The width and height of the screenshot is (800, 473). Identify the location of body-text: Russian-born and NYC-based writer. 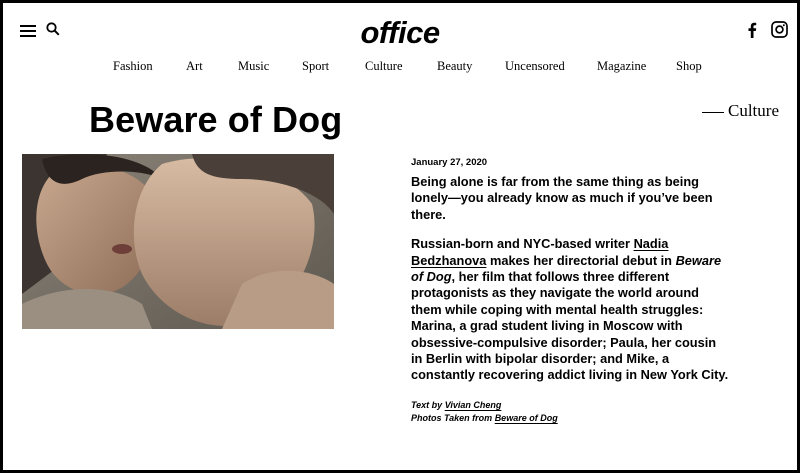
(522, 244).